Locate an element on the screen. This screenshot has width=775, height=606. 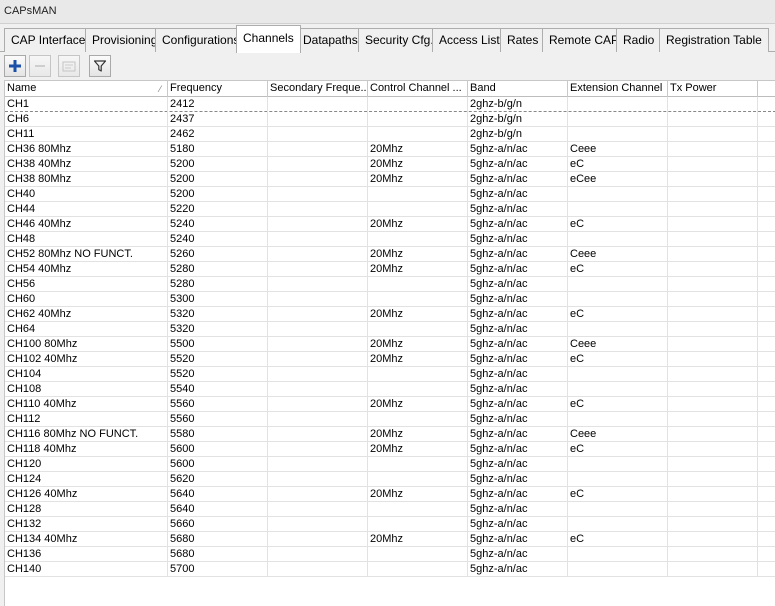
name-cell: CH52 80Mhz NO FUNCT. is located at coordinates (86, 254).